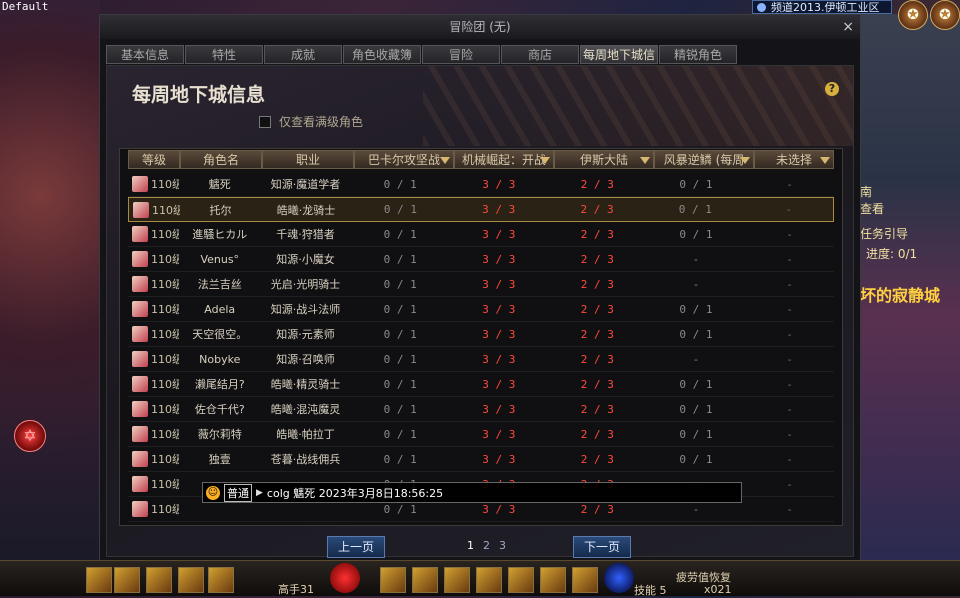  What do you see at coordinates (481, 459) in the screenshot?
I see `table-row: 110级 独壹 苍暮·战线佣兵 0 / 1 3 / 3 2 / 3 0 / 1 -` at bounding box center [481, 459].